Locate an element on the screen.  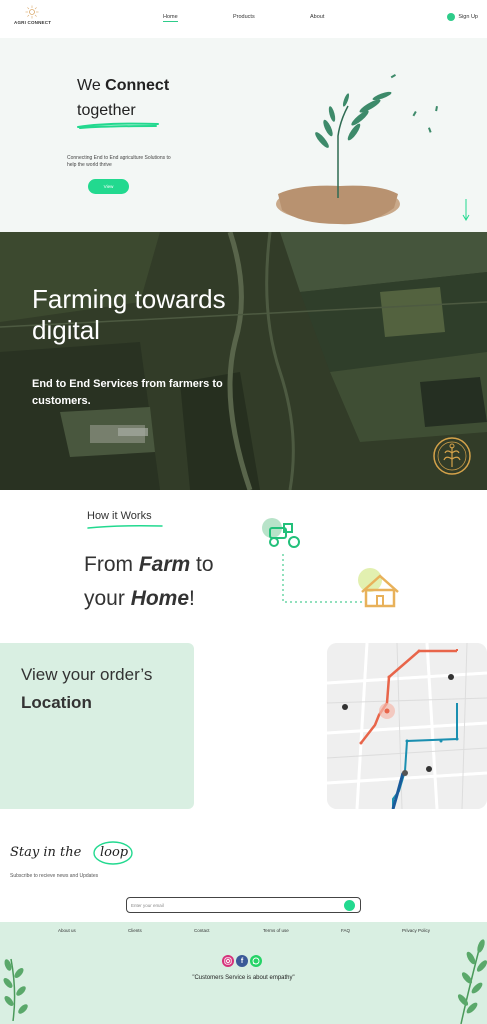
footer-quote: "Customers Service is about empathy" is located at coordinates (243, 978).